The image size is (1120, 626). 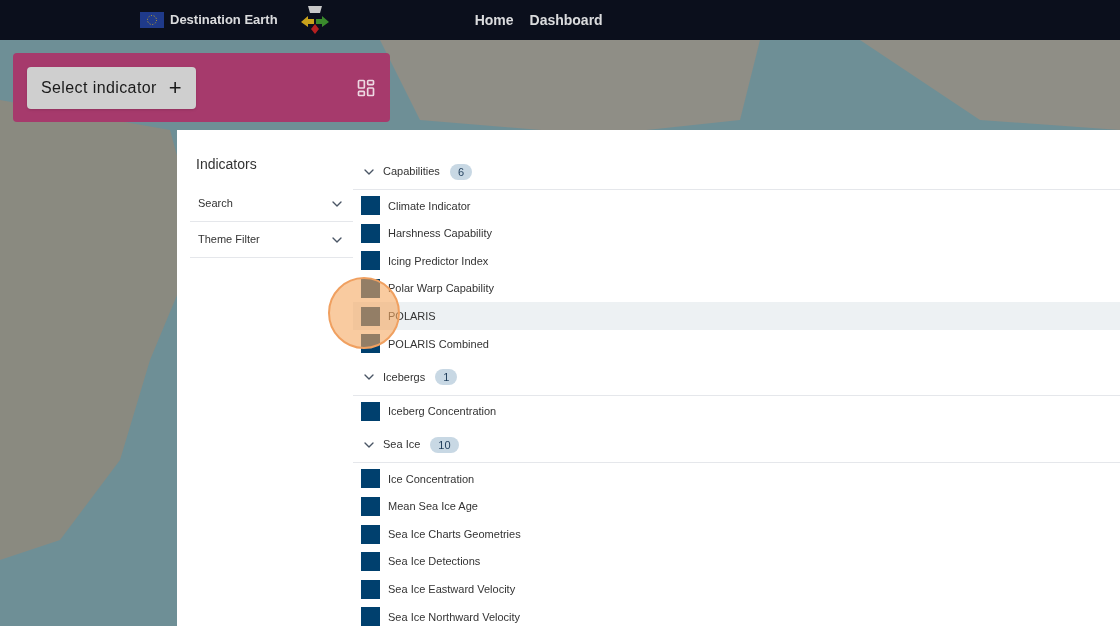 What do you see at coordinates (736, 172) in the screenshot?
I see `group-header: Capabilities 6` at bounding box center [736, 172].